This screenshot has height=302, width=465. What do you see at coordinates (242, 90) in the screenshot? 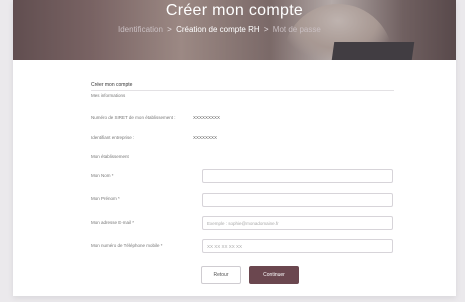
I see `form-title-divider` at bounding box center [242, 90].